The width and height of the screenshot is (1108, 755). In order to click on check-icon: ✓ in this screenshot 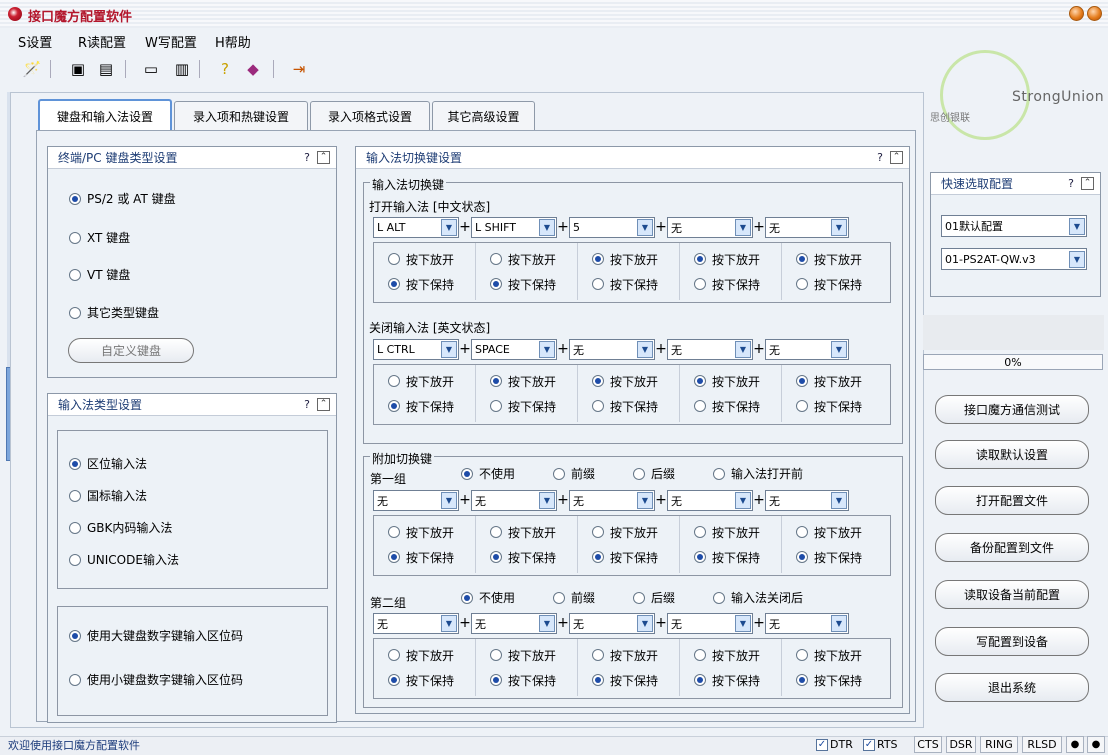, I will do `click(869, 744)`.